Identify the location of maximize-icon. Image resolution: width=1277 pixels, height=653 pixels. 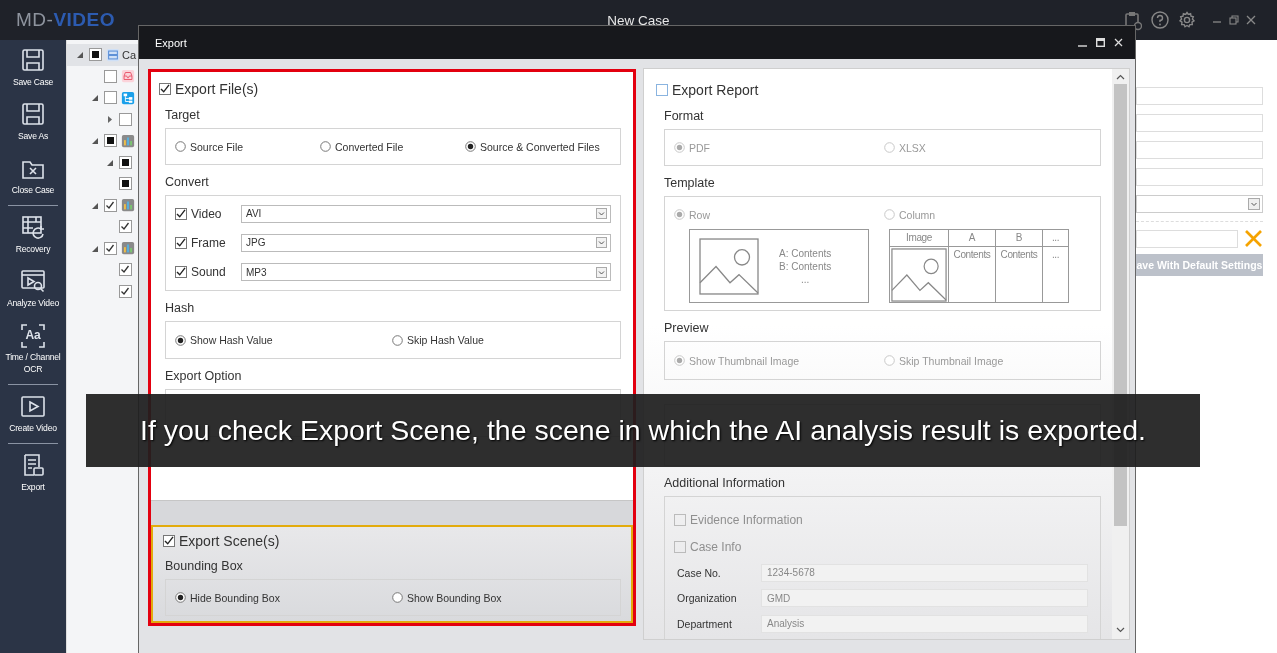
(1100, 42).